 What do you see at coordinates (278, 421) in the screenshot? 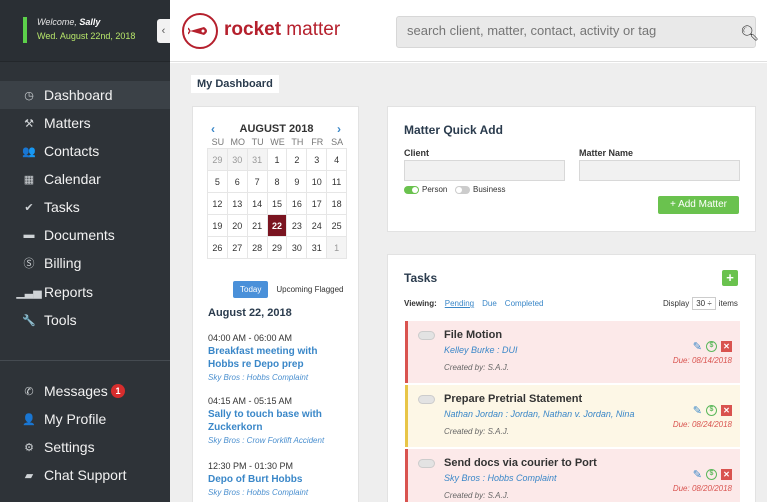
I see `event-title: Sally to touch base with Zuckerkorn` at bounding box center [278, 421].